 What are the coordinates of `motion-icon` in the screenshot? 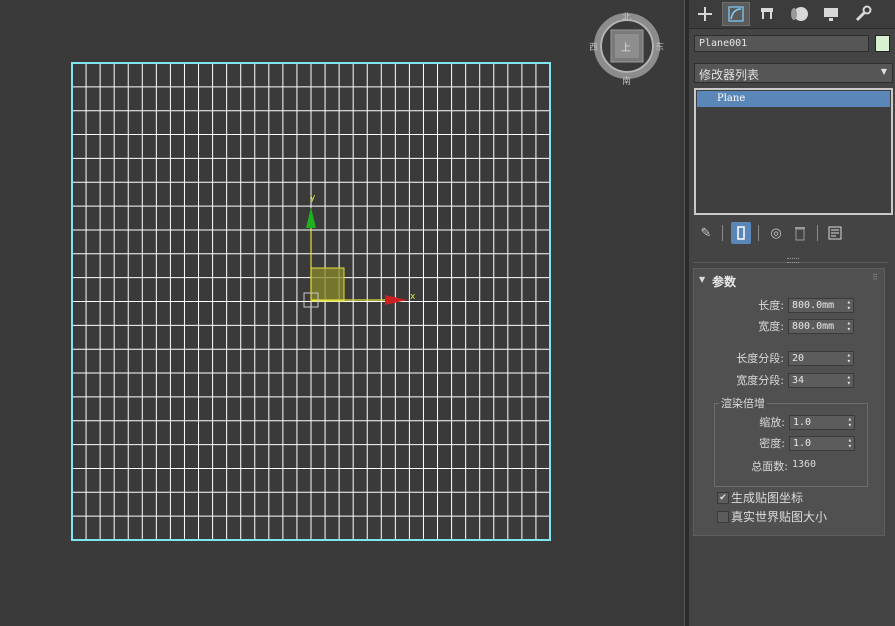 It's located at (799, 14).